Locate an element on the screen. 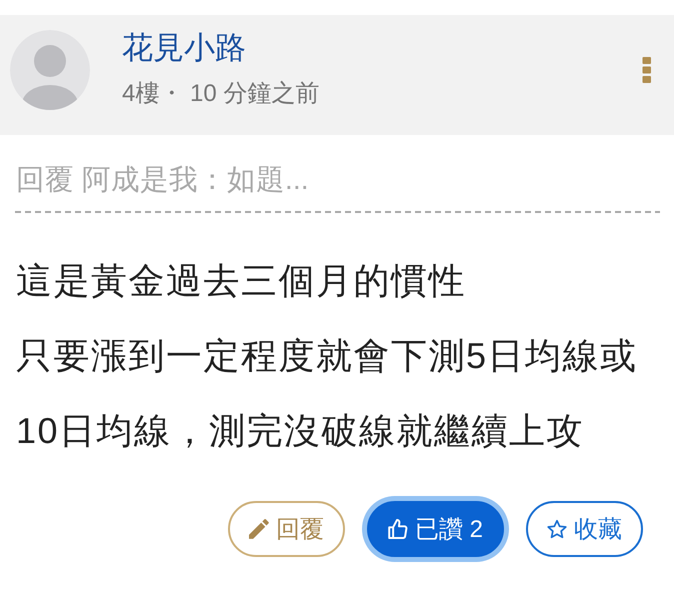 The height and width of the screenshot is (615, 674). thumbs-up-icon is located at coordinates (398, 529).